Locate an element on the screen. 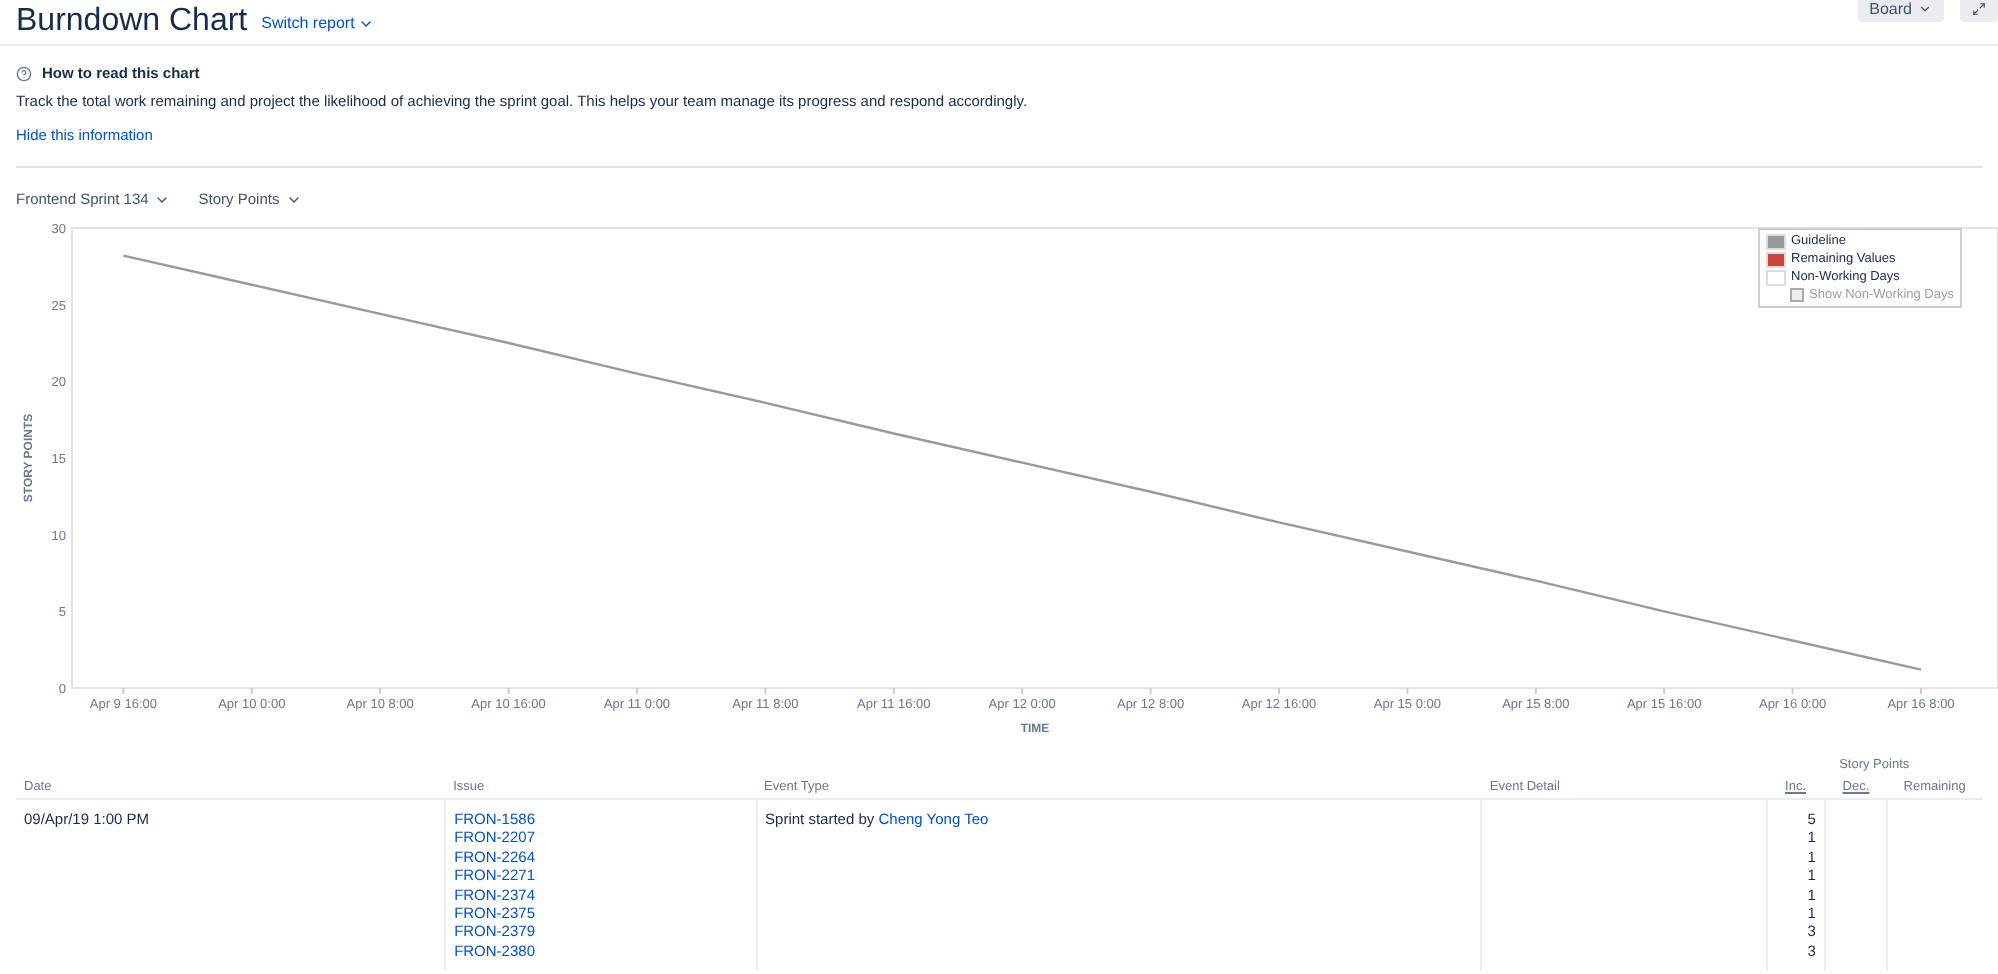 Image resolution: width=1998 pixels, height=974 pixels. expand-button is located at coordinates (1979, 11).